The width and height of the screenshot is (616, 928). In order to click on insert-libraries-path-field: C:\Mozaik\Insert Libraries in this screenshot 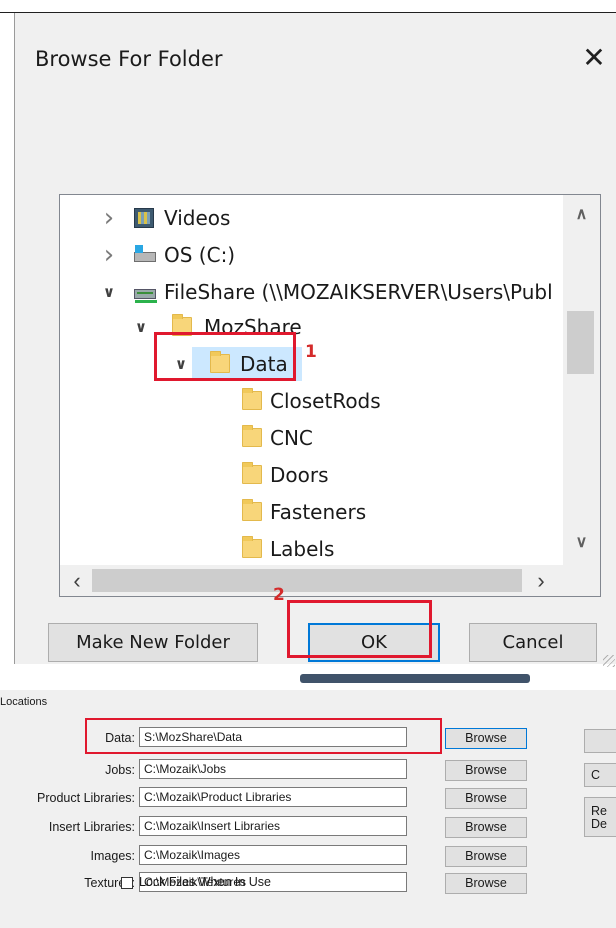, I will do `click(273, 826)`.